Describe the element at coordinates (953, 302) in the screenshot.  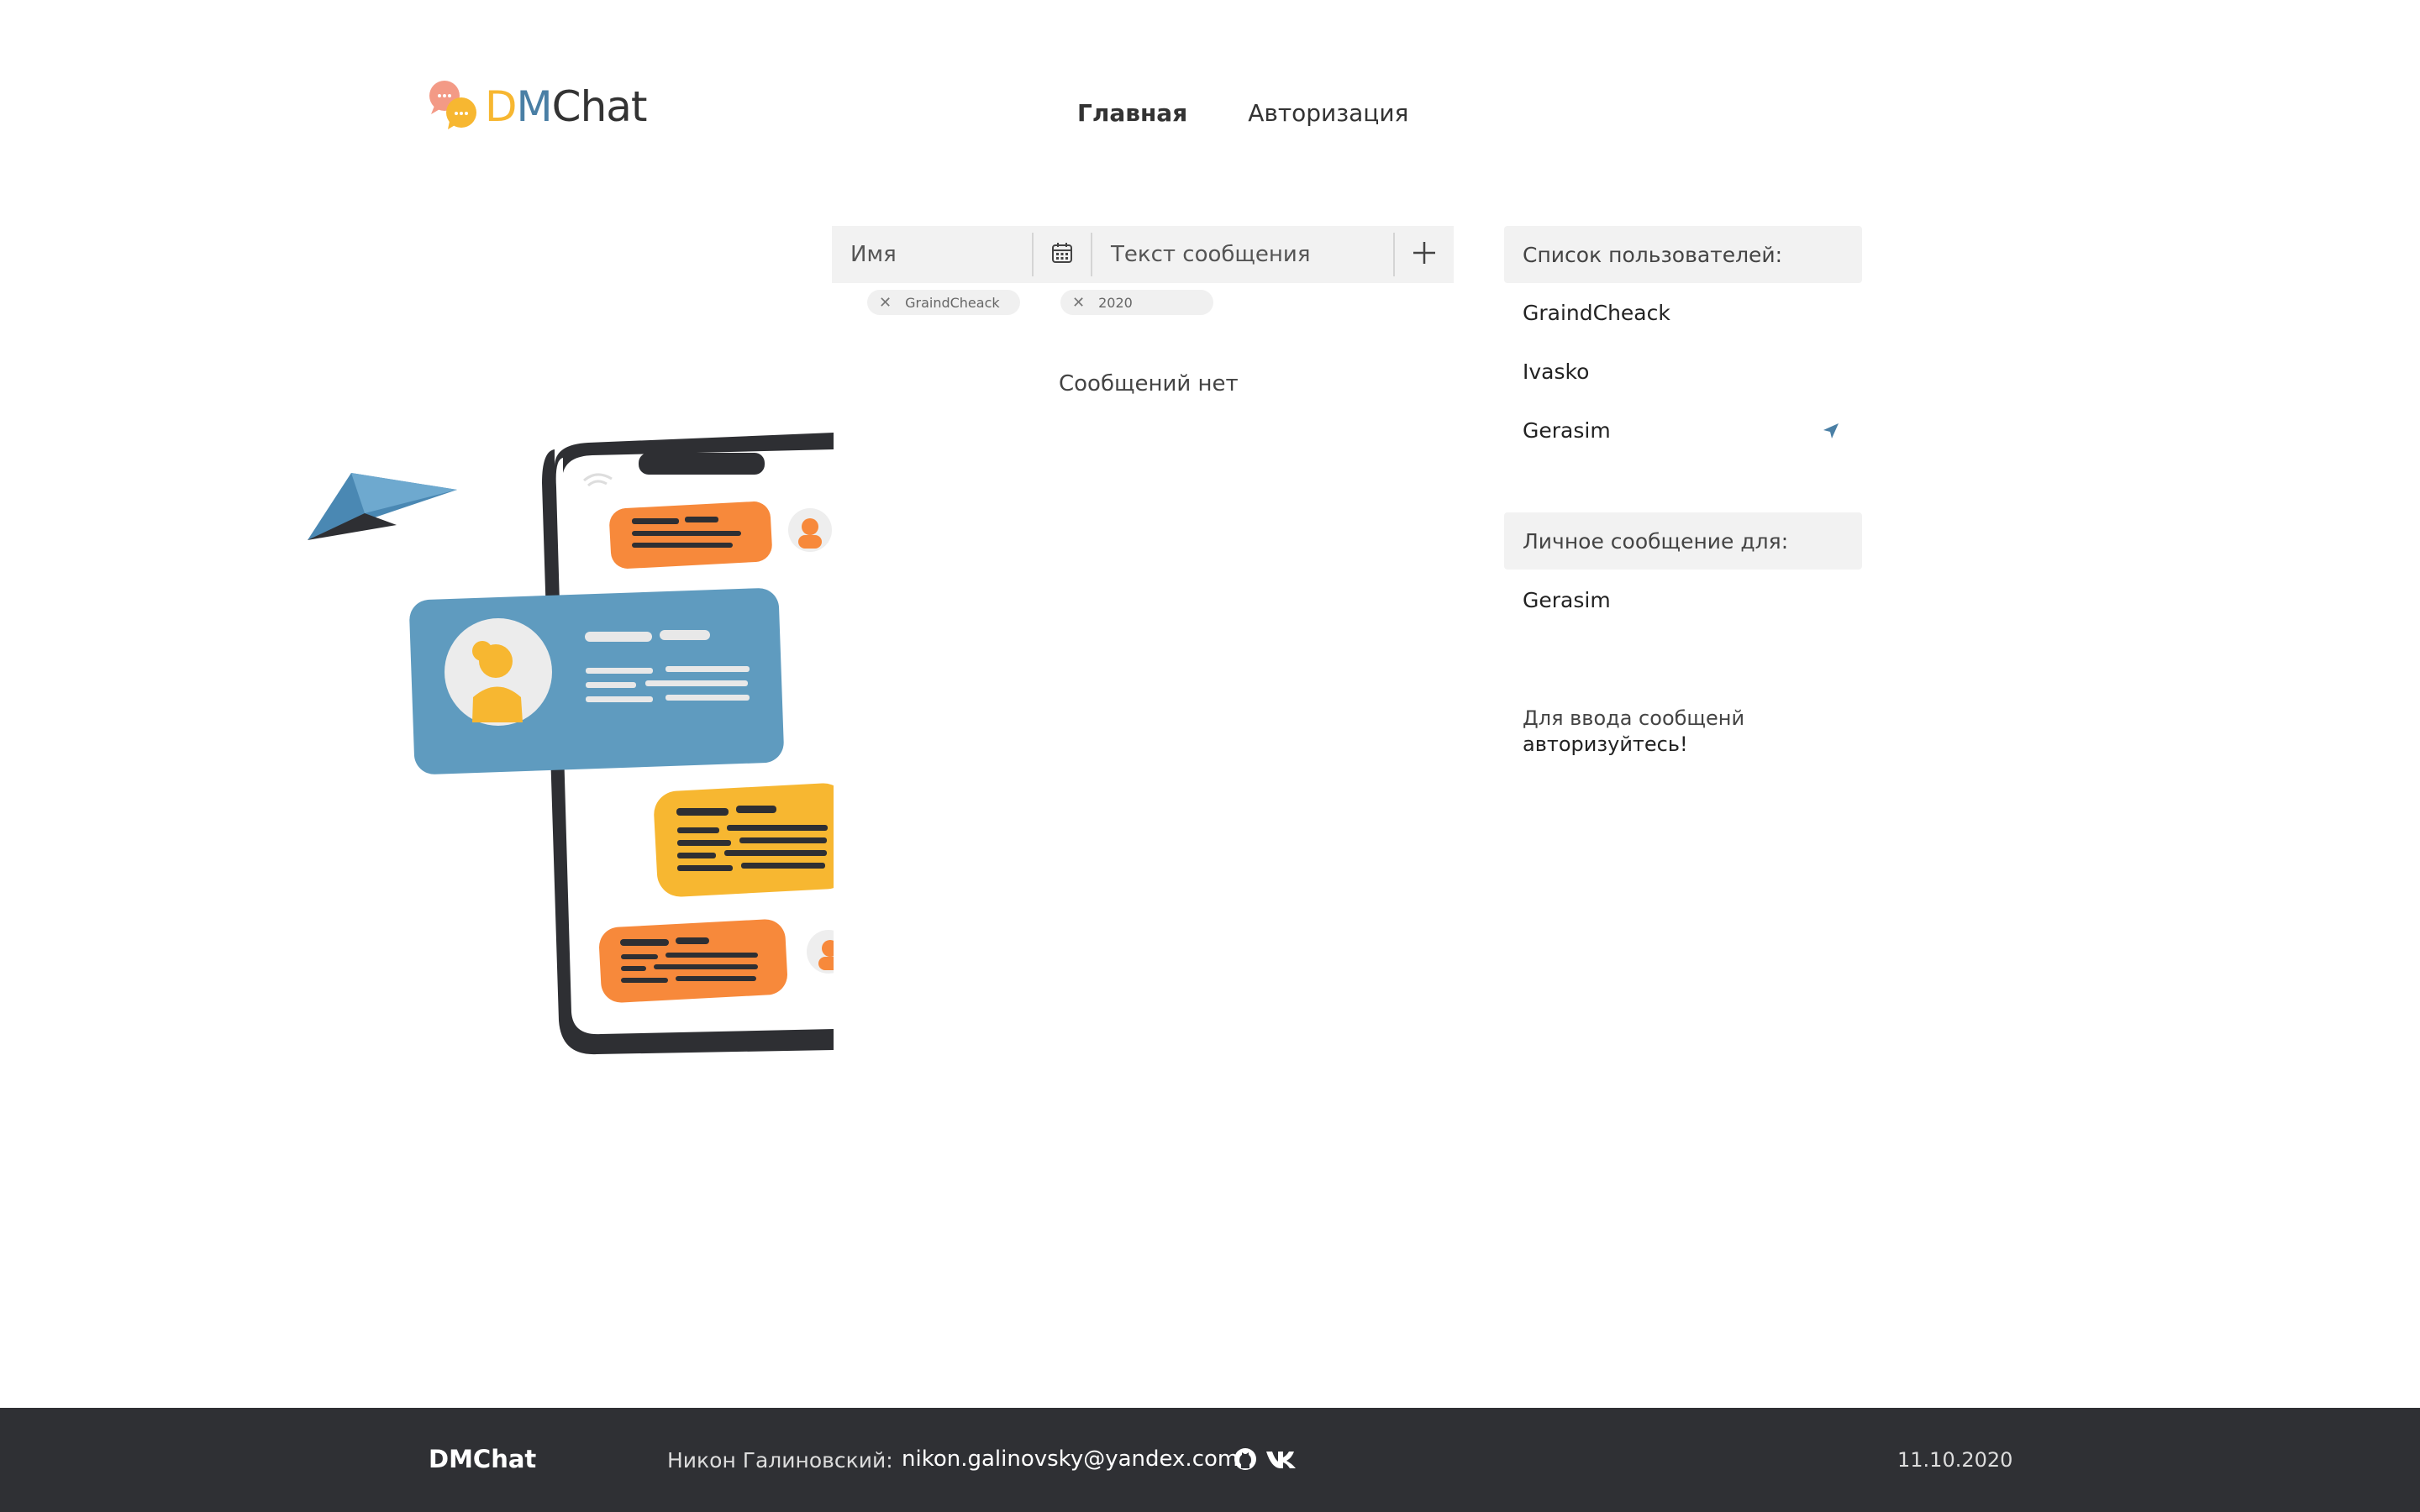
I see `filter-chip-label: GraindCheack` at that location.